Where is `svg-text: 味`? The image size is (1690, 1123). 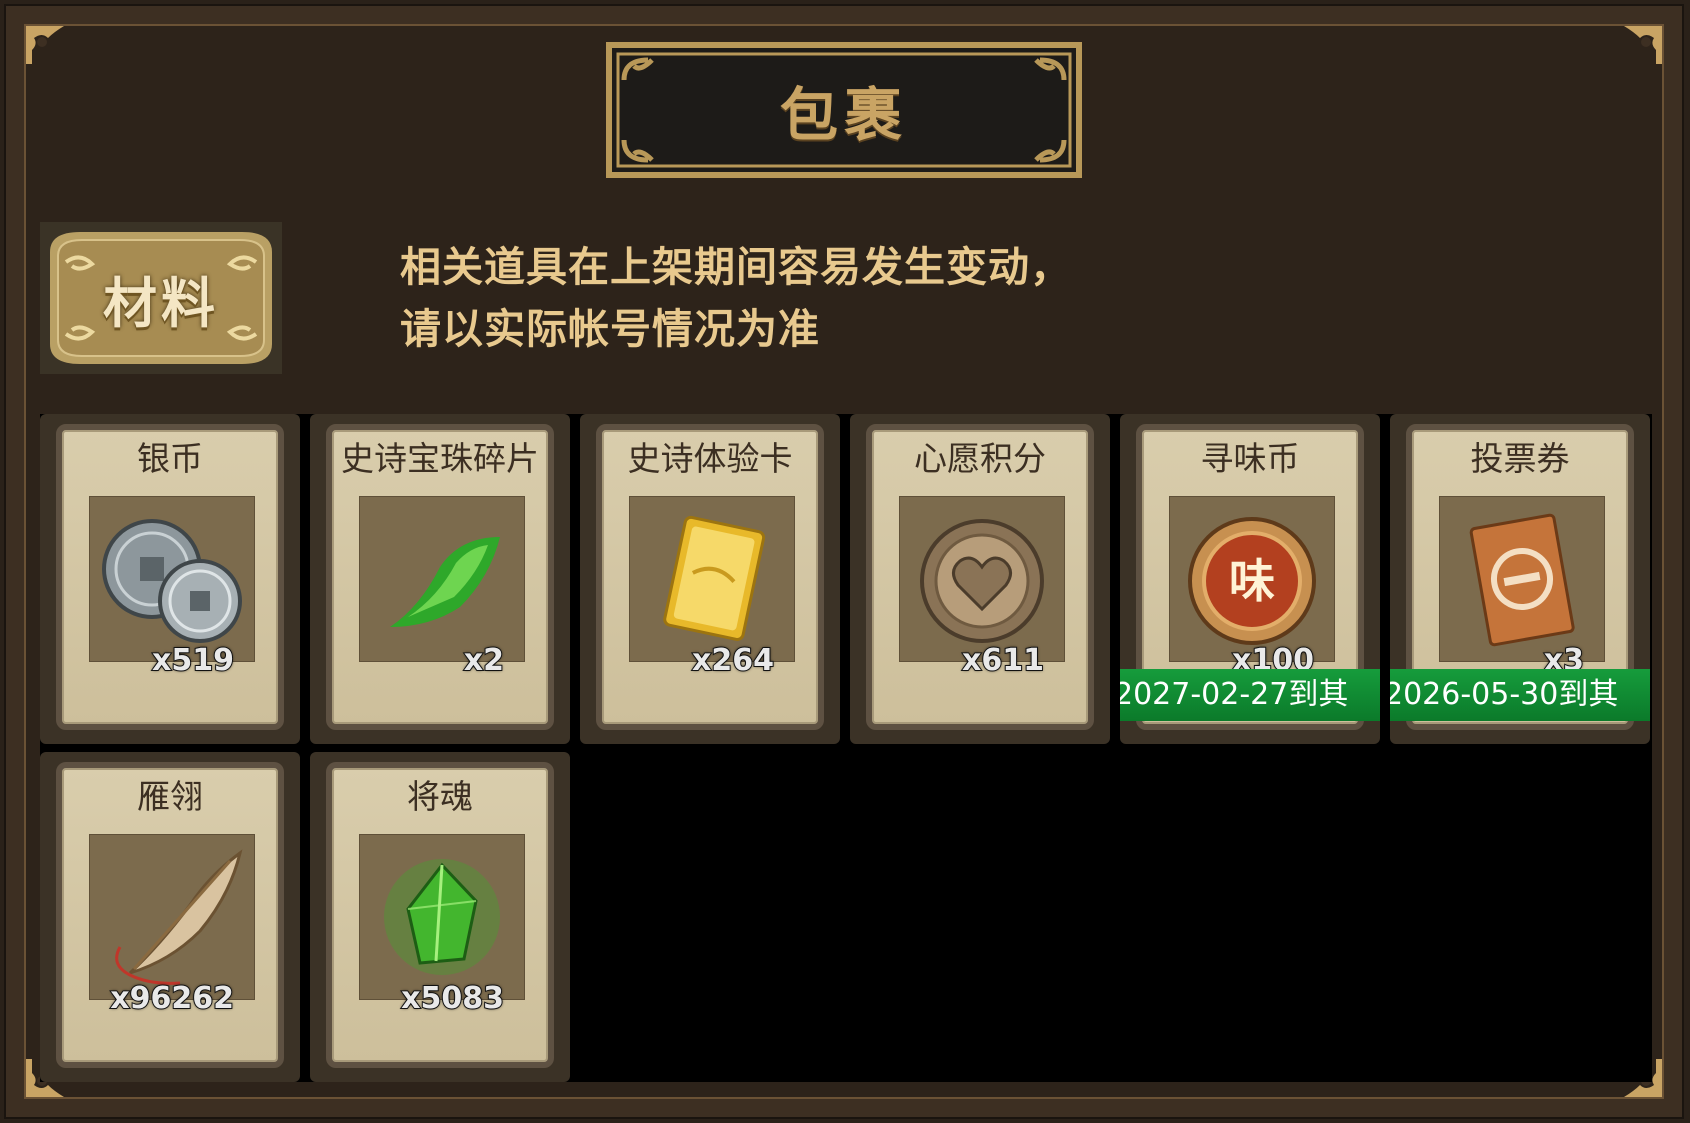 svg-text: 味 is located at coordinates (1252, 581).